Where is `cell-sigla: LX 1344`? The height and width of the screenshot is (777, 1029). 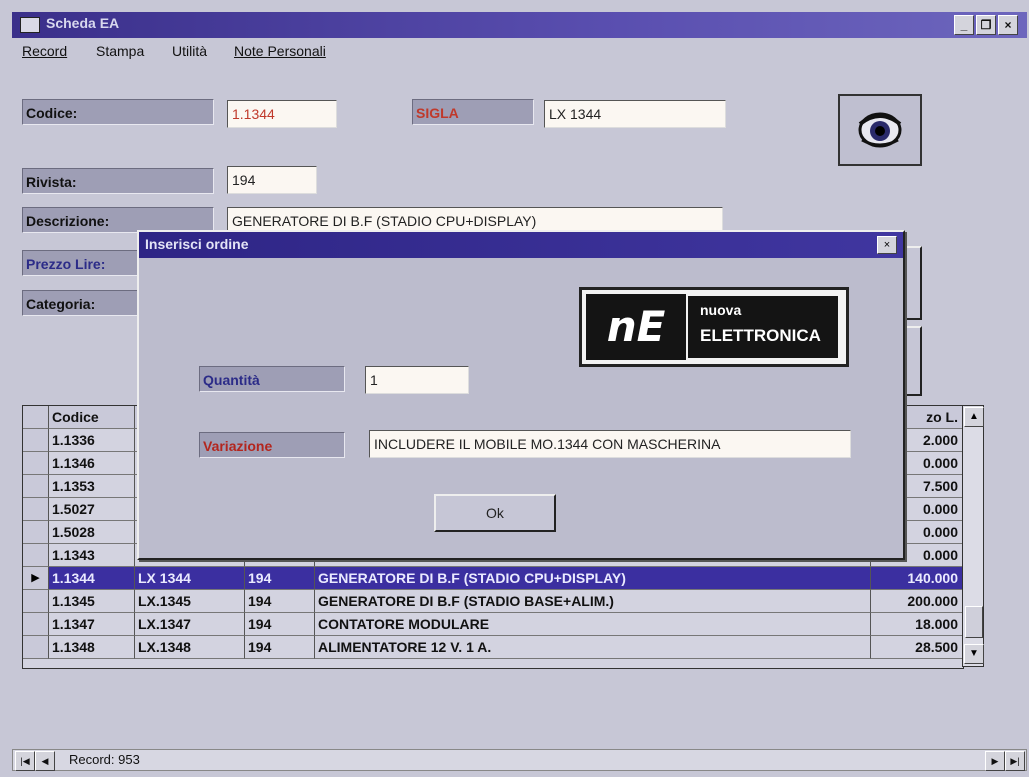
cell-sigla: LX 1344 is located at coordinates (190, 578).